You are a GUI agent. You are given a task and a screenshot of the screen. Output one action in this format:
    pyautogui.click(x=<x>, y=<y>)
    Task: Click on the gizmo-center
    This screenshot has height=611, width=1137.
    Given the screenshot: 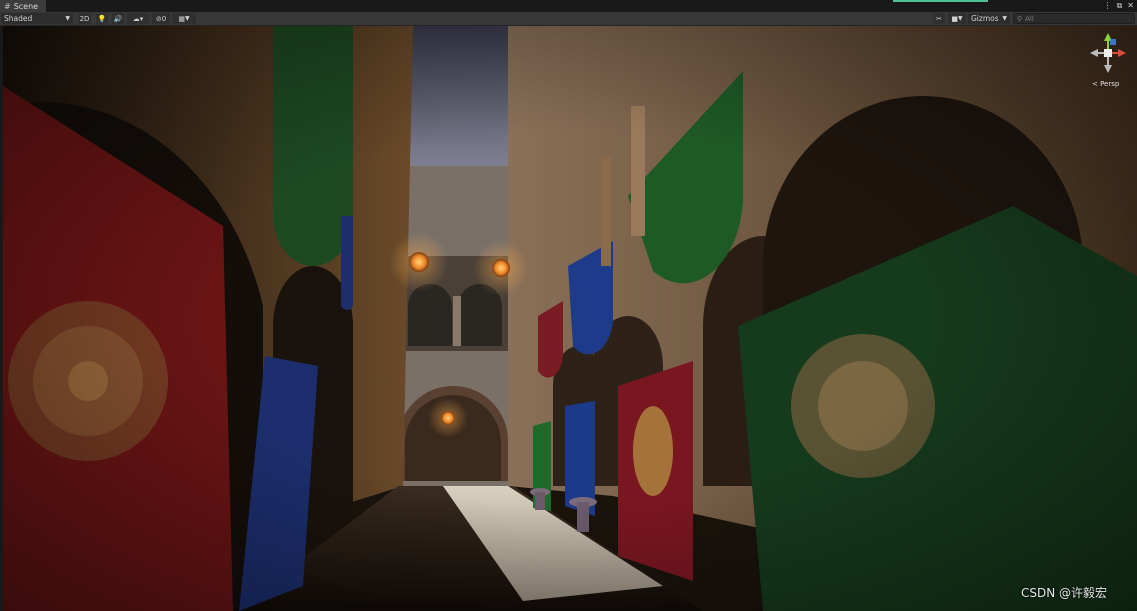 What is the action you would take?
    pyautogui.click(x=1108, y=53)
    